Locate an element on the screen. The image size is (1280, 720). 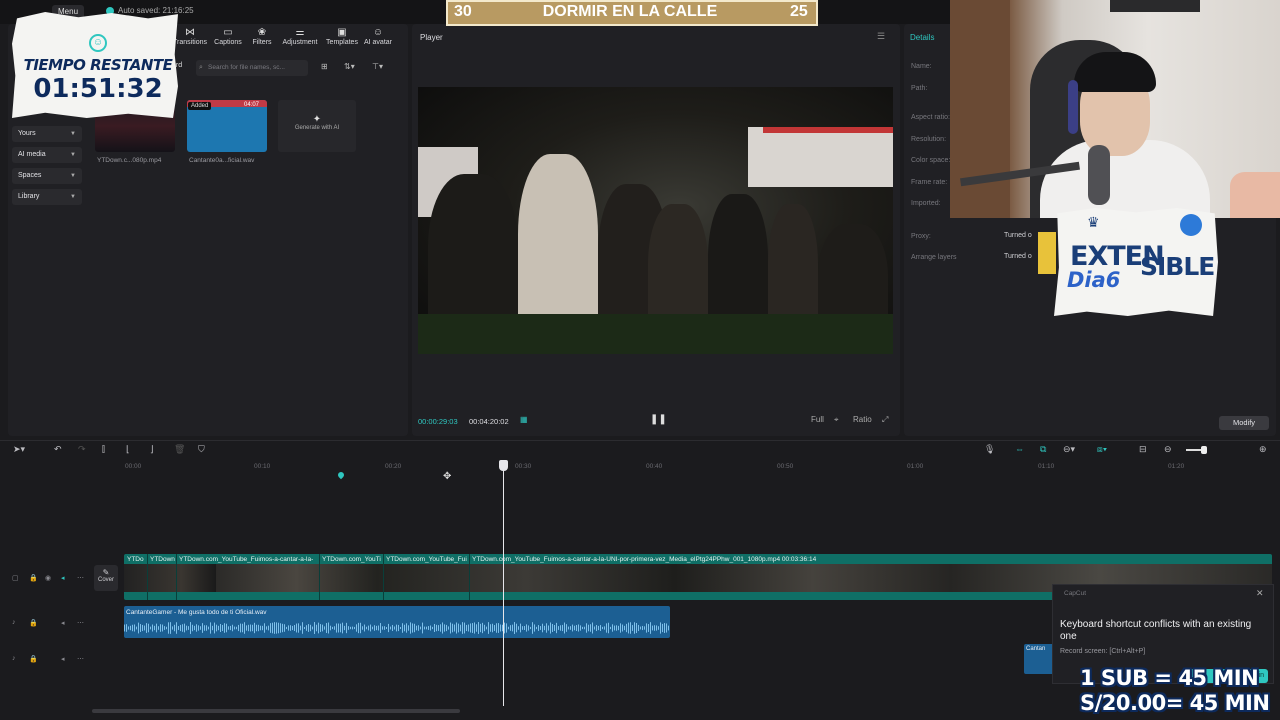
badge-word-sible: SIBLE is located at coordinates (1177, 266).